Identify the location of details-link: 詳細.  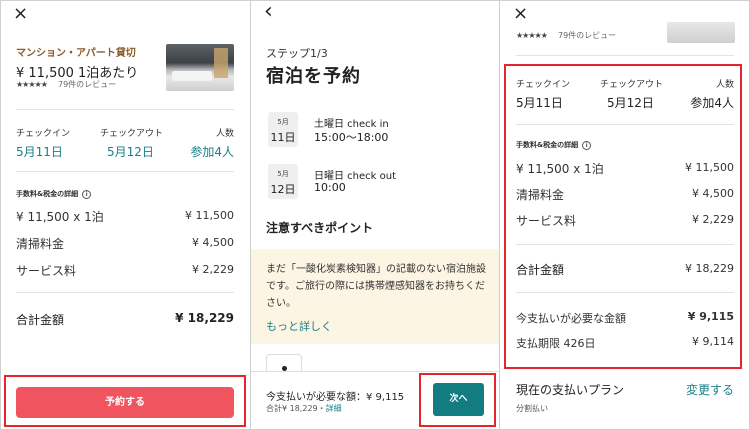
(334, 408).